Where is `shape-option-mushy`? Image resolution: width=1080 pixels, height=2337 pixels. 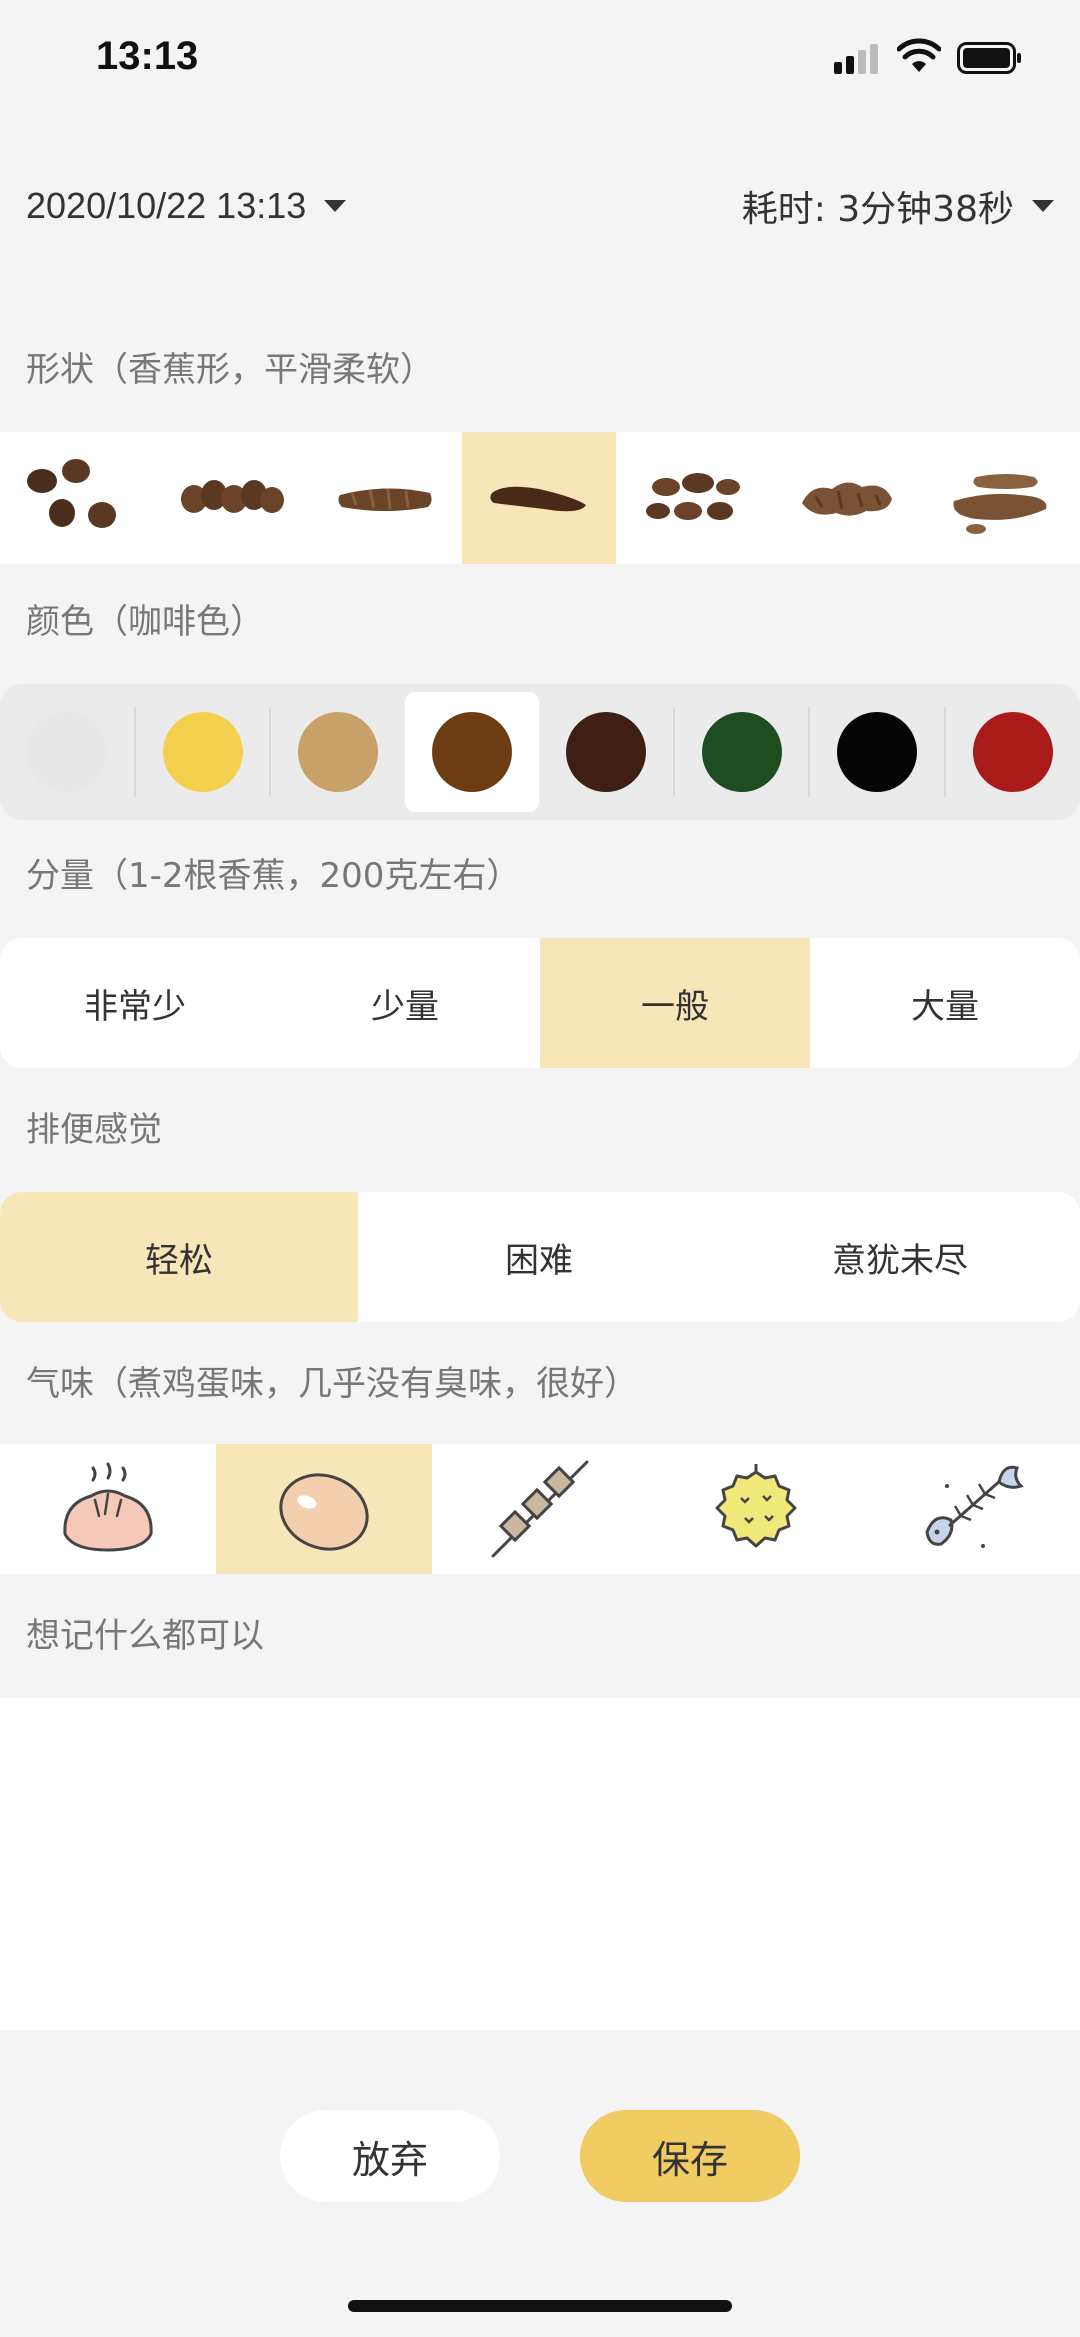 shape-option-mushy is located at coordinates (847, 498).